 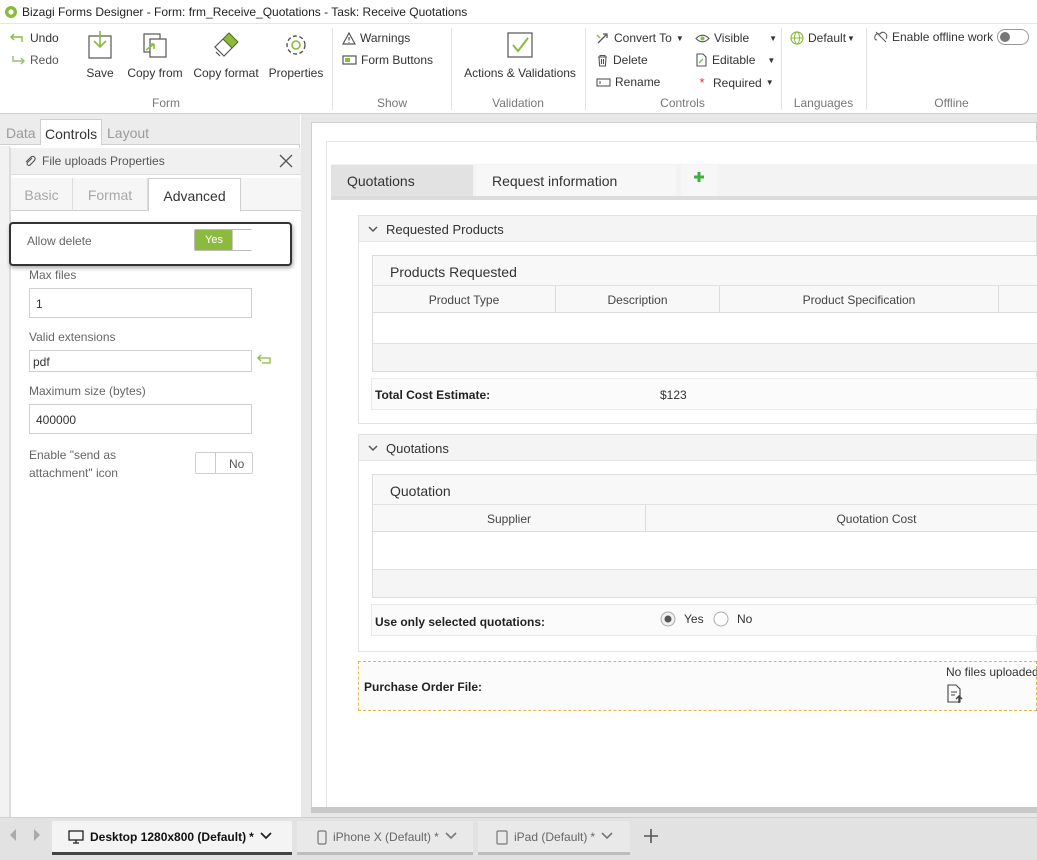 I want to click on plus-icon, so click(x=651, y=836).